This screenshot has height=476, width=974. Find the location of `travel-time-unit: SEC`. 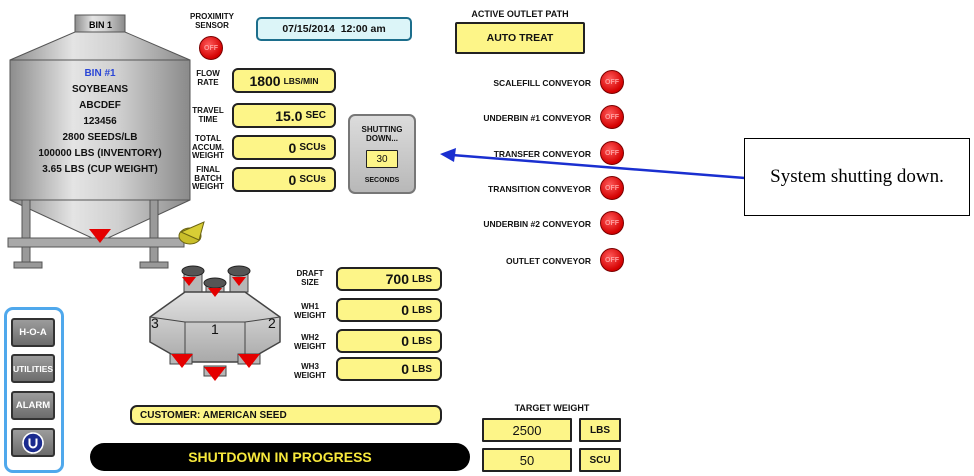

travel-time-unit: SEC is located at coordinates (315, 115).